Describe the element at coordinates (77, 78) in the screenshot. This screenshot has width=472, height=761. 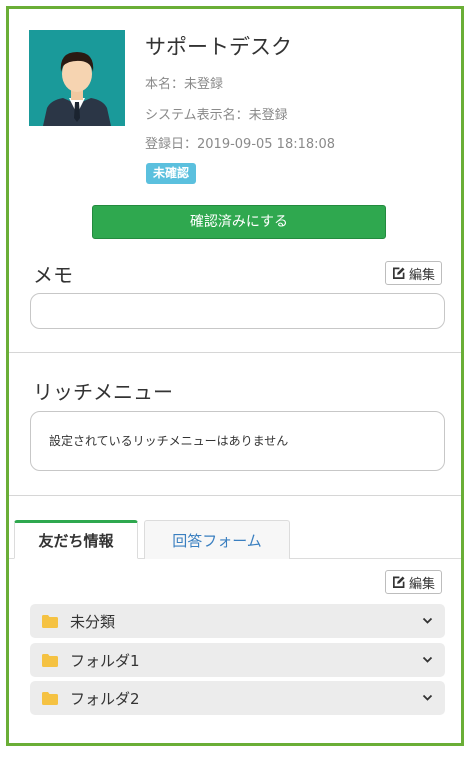
I see `user-avatar` at that location.